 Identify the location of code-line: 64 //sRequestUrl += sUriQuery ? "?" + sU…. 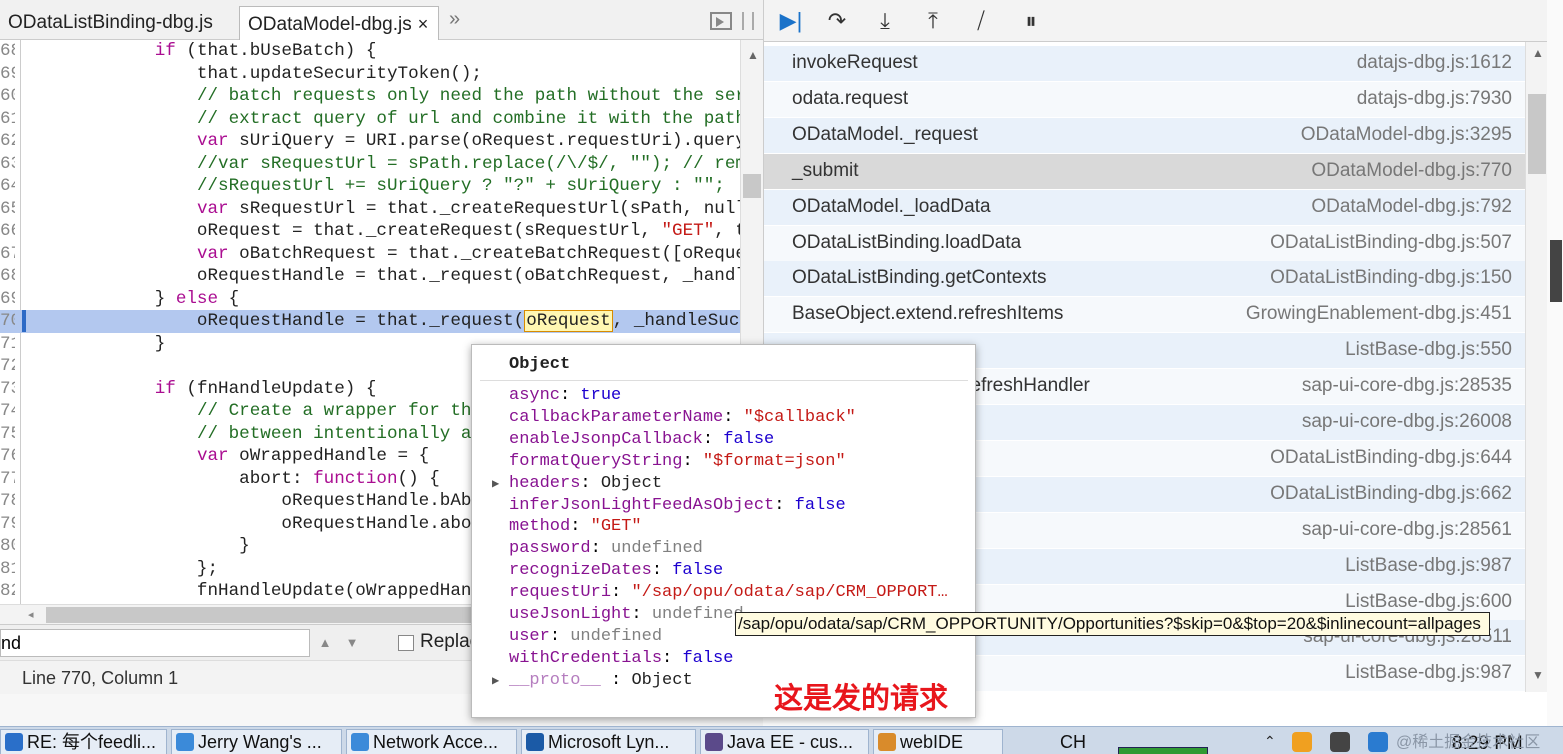
(370, 186).